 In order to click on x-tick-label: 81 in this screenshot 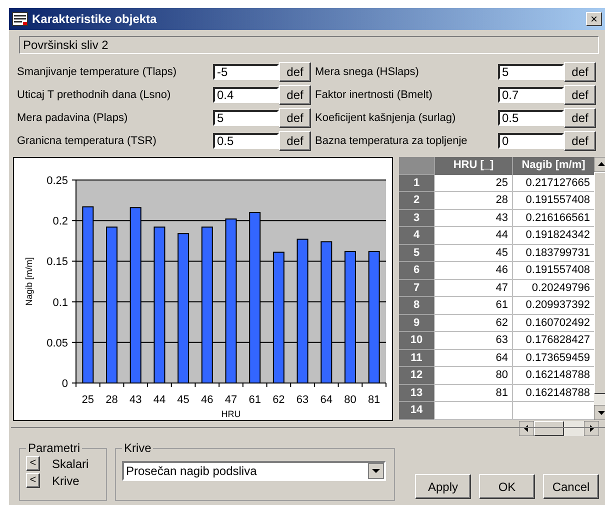, I will do `click(374, 400)`.